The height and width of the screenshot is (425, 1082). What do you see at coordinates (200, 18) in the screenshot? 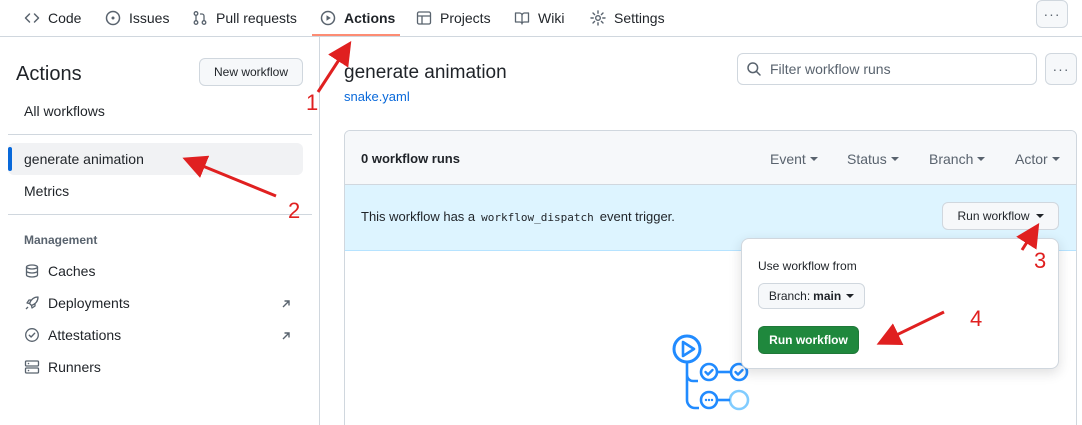
I see `pull-request-icon` at bounding box center [200, 18].